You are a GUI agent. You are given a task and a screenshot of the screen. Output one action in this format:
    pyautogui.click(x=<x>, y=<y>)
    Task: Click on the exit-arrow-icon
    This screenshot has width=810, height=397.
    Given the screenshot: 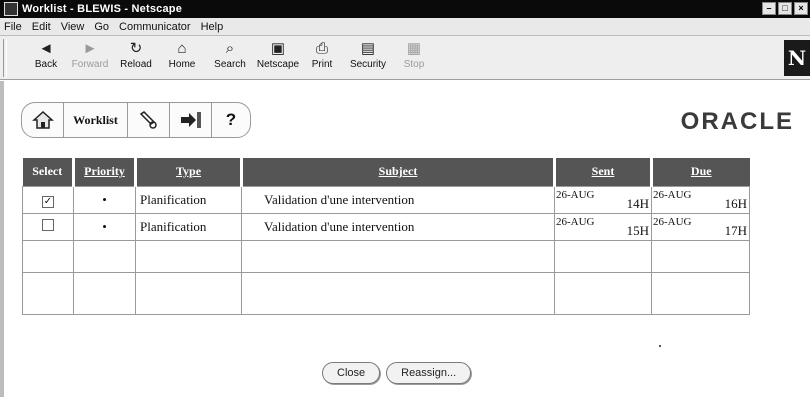 What is the action you would take?
    pyautogui.click(x=190, y=120)
    